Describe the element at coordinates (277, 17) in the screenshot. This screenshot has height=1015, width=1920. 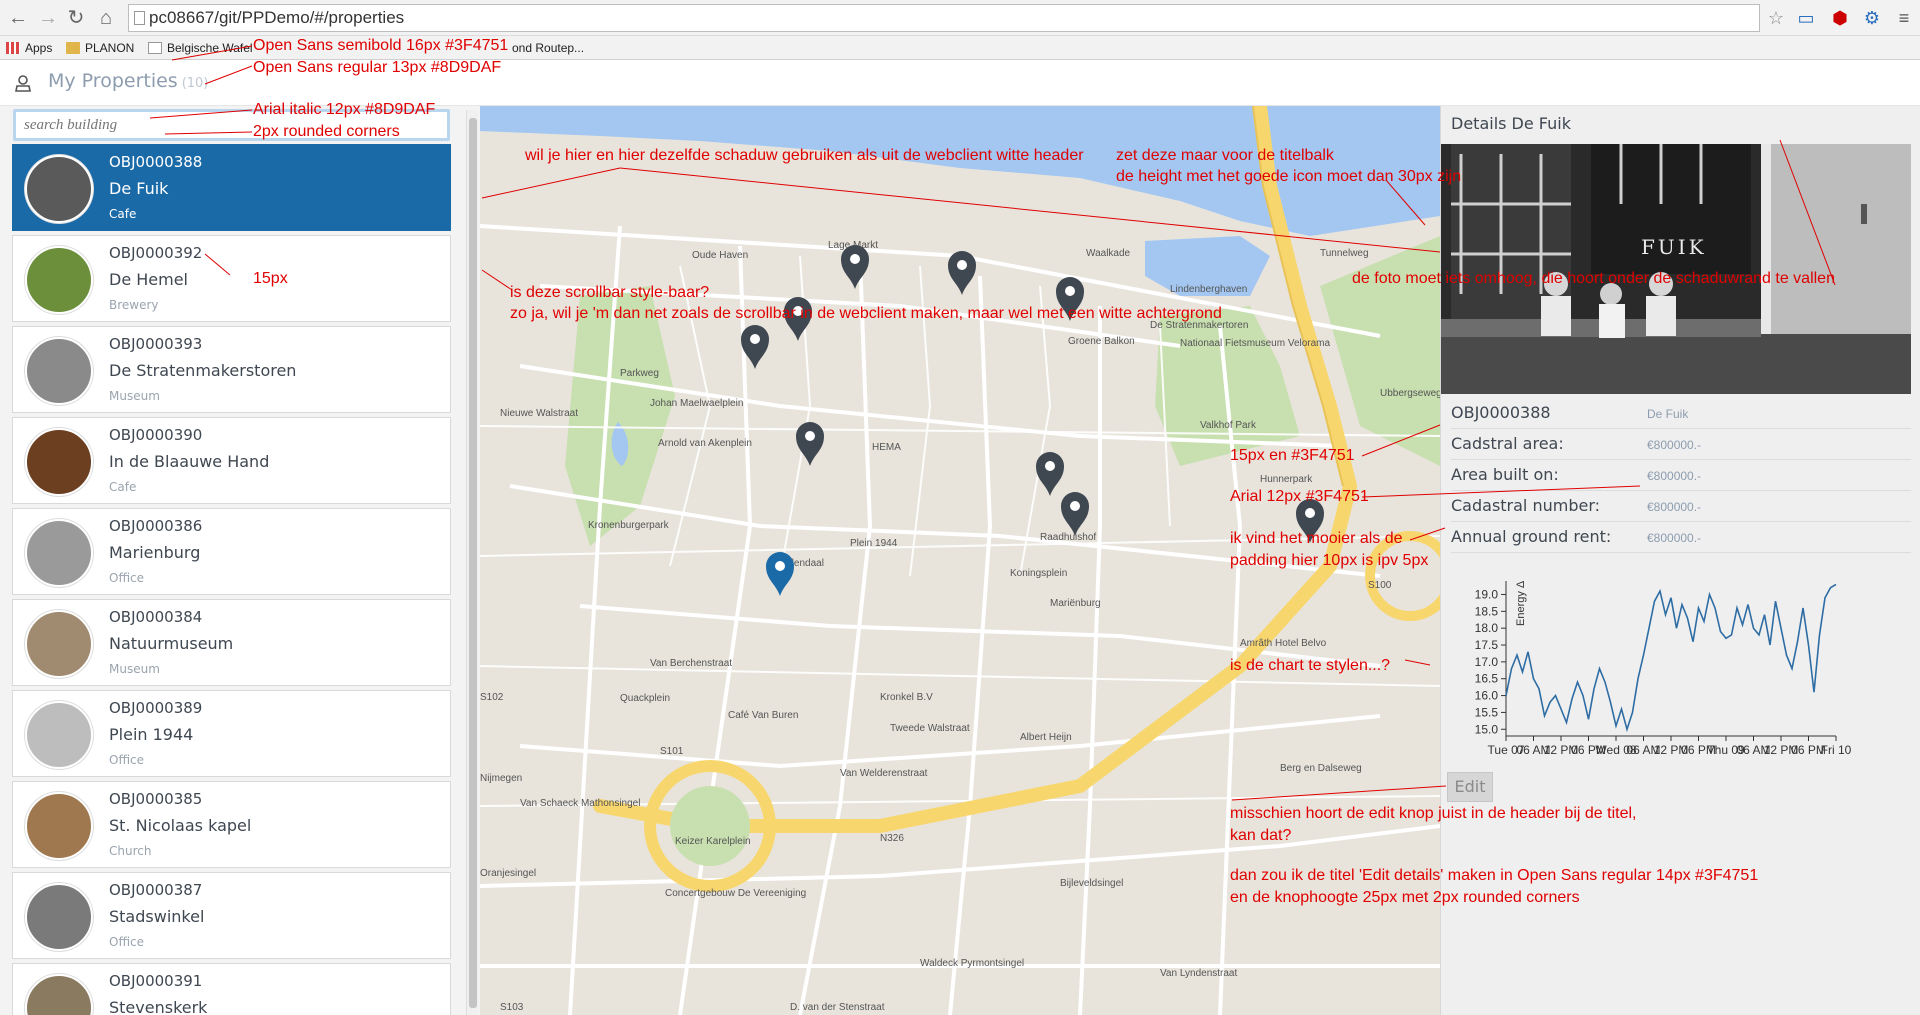
I see `url-text: pc08667/git/PPDemo/#/properties` at that location.